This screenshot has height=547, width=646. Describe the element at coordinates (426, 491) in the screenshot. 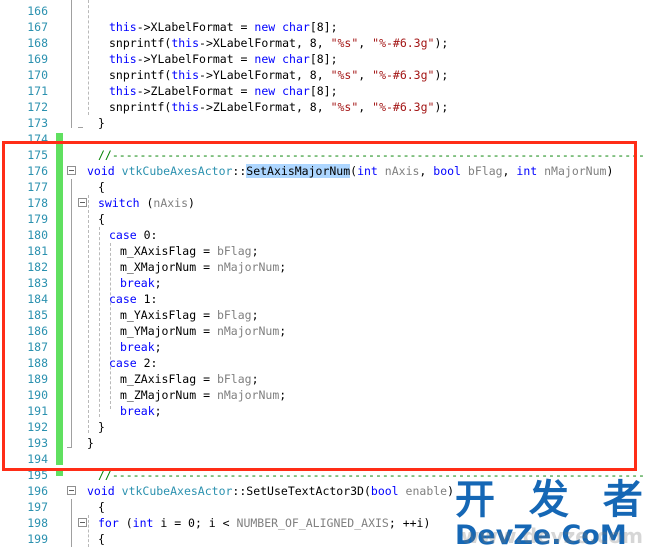

I see `code-token: enable` at that location.